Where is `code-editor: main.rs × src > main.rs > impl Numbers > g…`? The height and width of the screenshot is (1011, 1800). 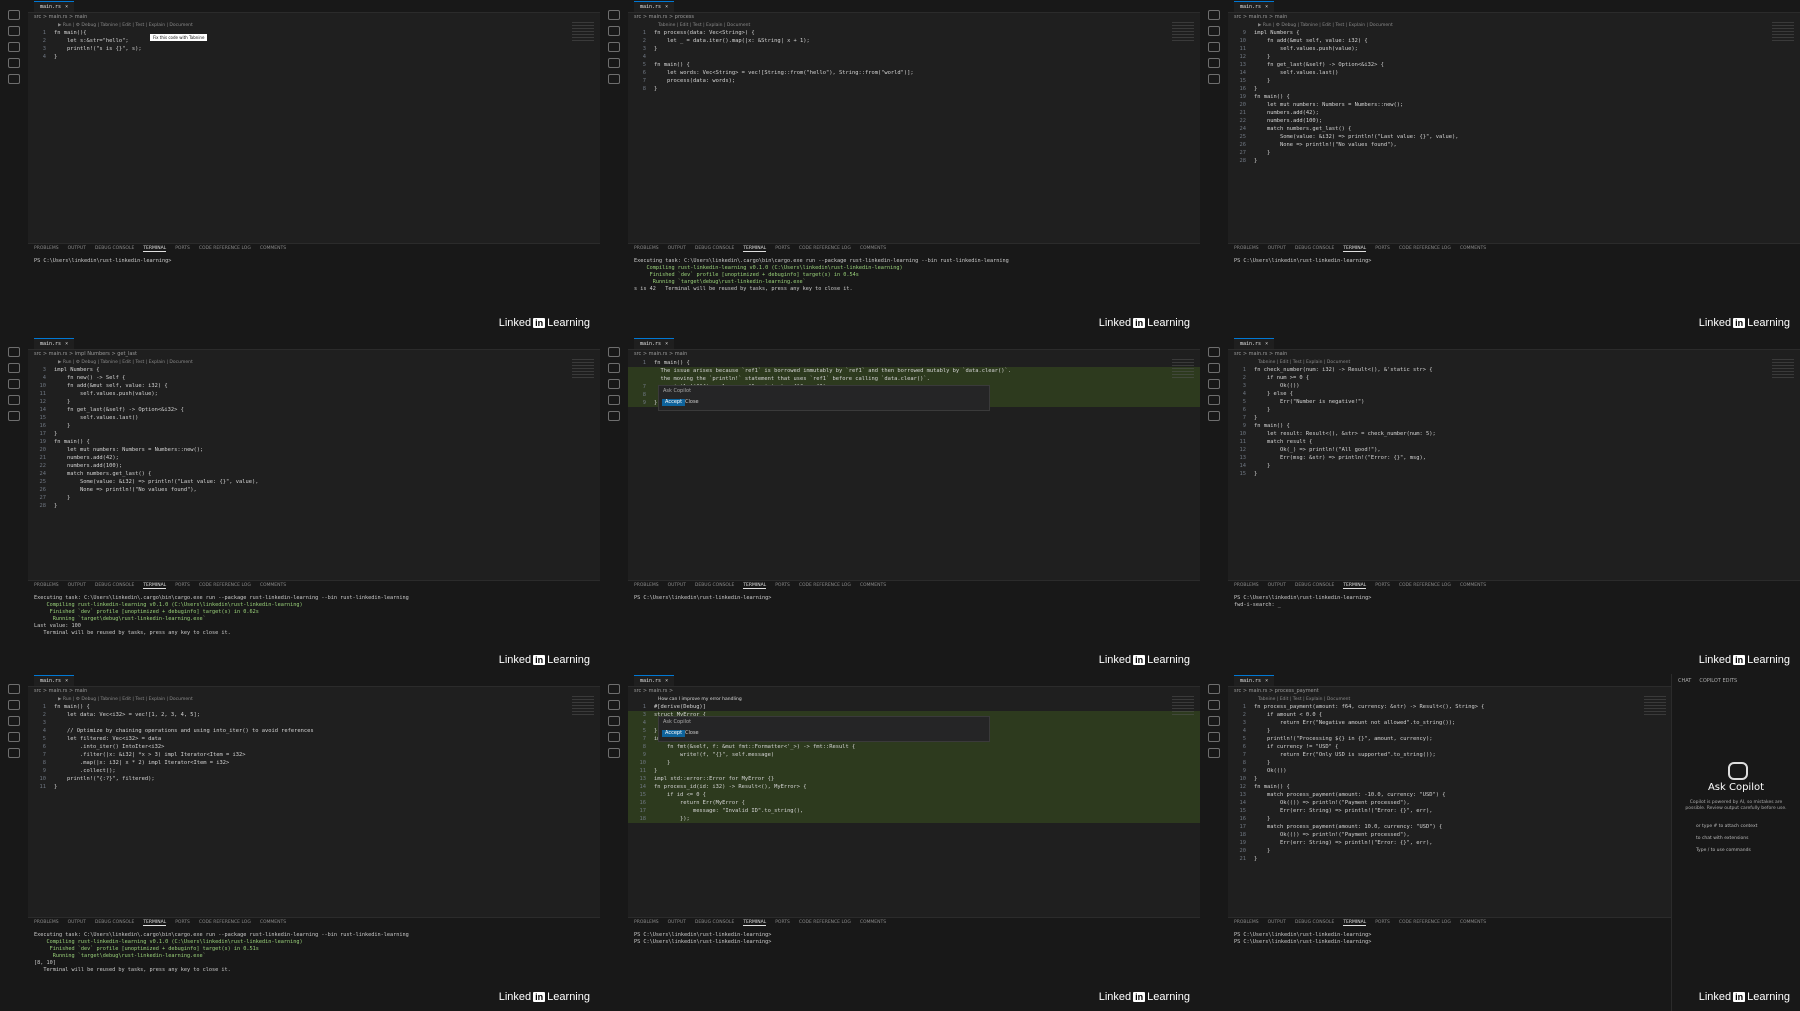 code-editor: main.rs × src > main.rs > impl Numbers > g… is located at coordinates (314, 457).